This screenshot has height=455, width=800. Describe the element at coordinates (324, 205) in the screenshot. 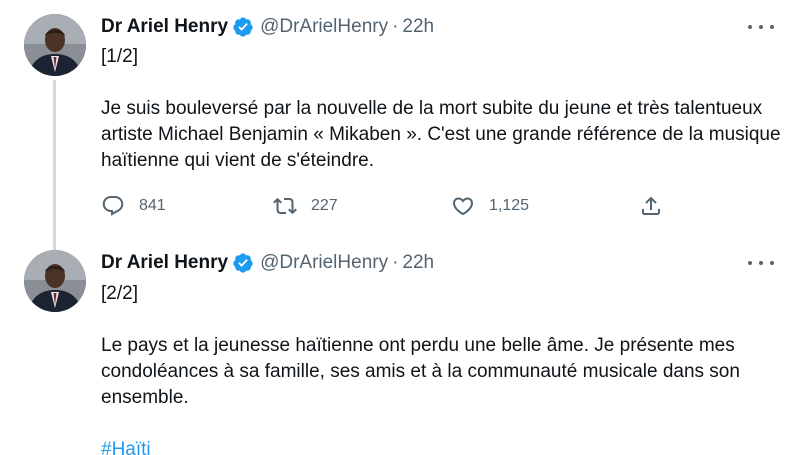

I see `retweet-count: 227` at that location.